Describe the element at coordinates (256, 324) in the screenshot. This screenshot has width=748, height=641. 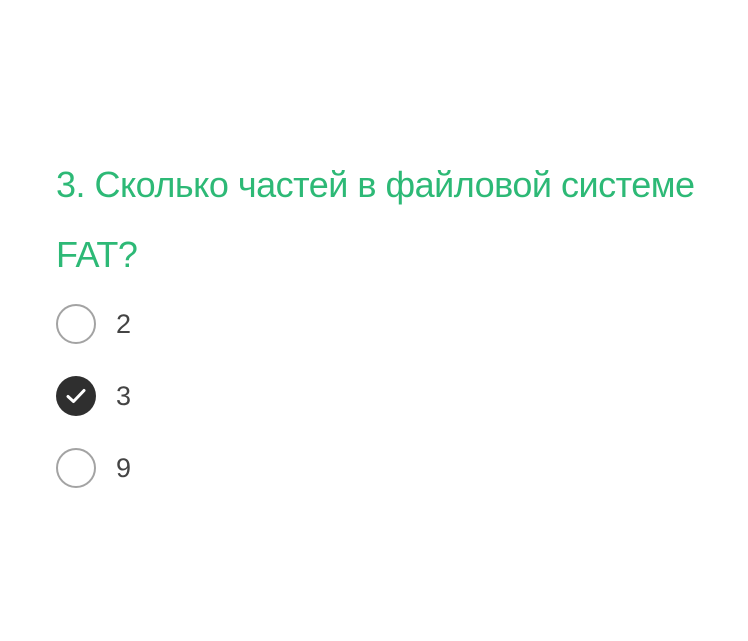
I see `option-2: 2` at that location.